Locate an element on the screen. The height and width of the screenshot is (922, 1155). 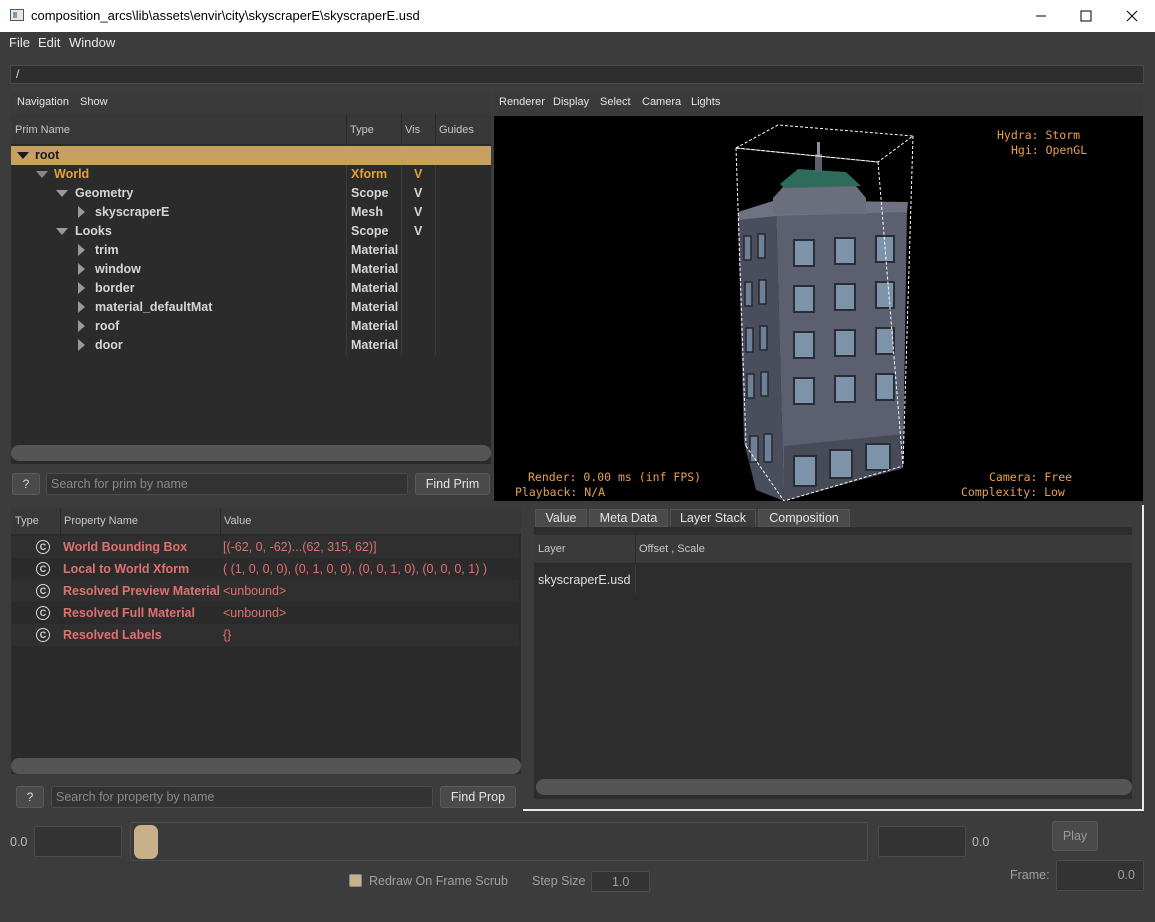
maximize-icon is located at coordinates (1086, 16).